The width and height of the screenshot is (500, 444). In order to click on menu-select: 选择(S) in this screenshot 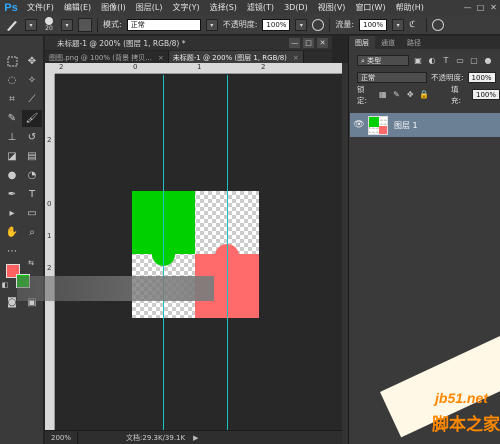, I will do `click(223, 7)`.